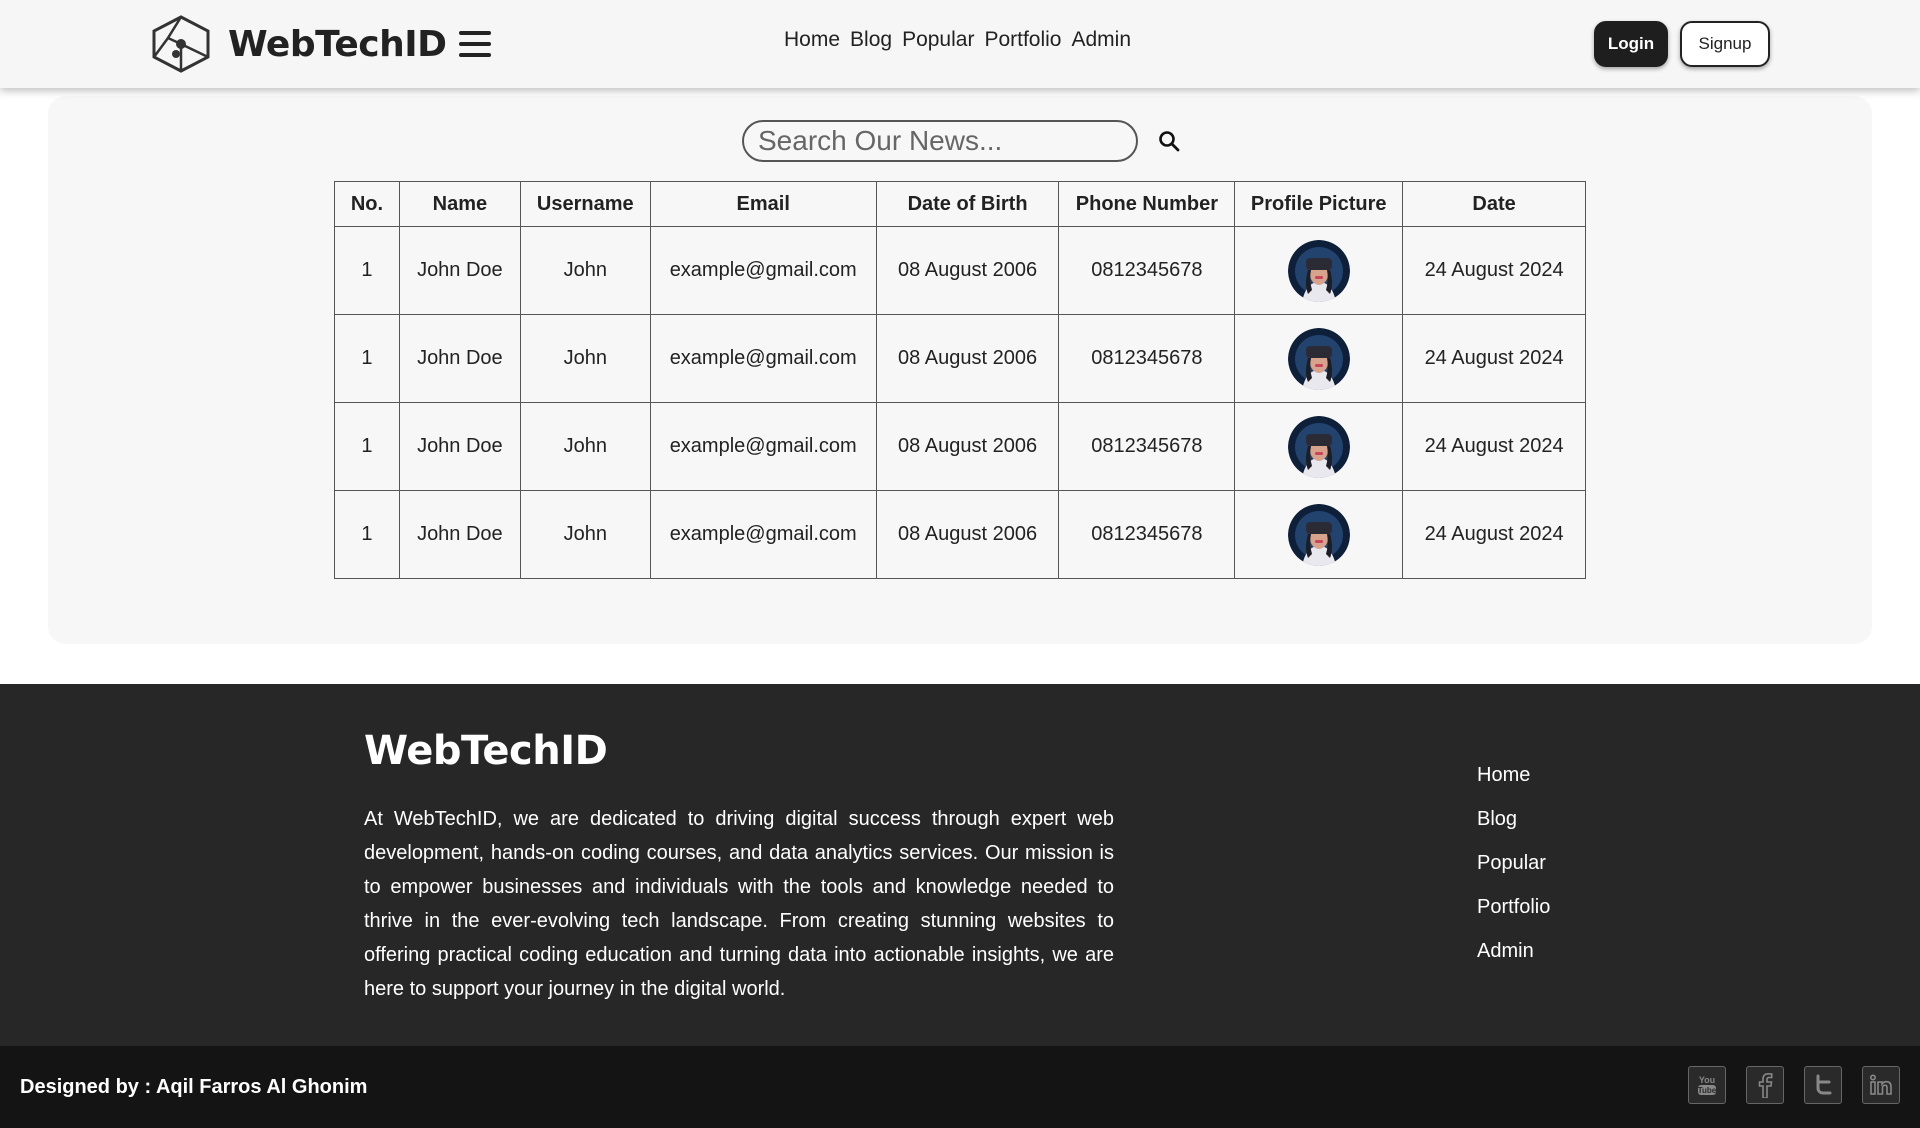  I want to click on hexagon-logo-icon, so click(181, 44).